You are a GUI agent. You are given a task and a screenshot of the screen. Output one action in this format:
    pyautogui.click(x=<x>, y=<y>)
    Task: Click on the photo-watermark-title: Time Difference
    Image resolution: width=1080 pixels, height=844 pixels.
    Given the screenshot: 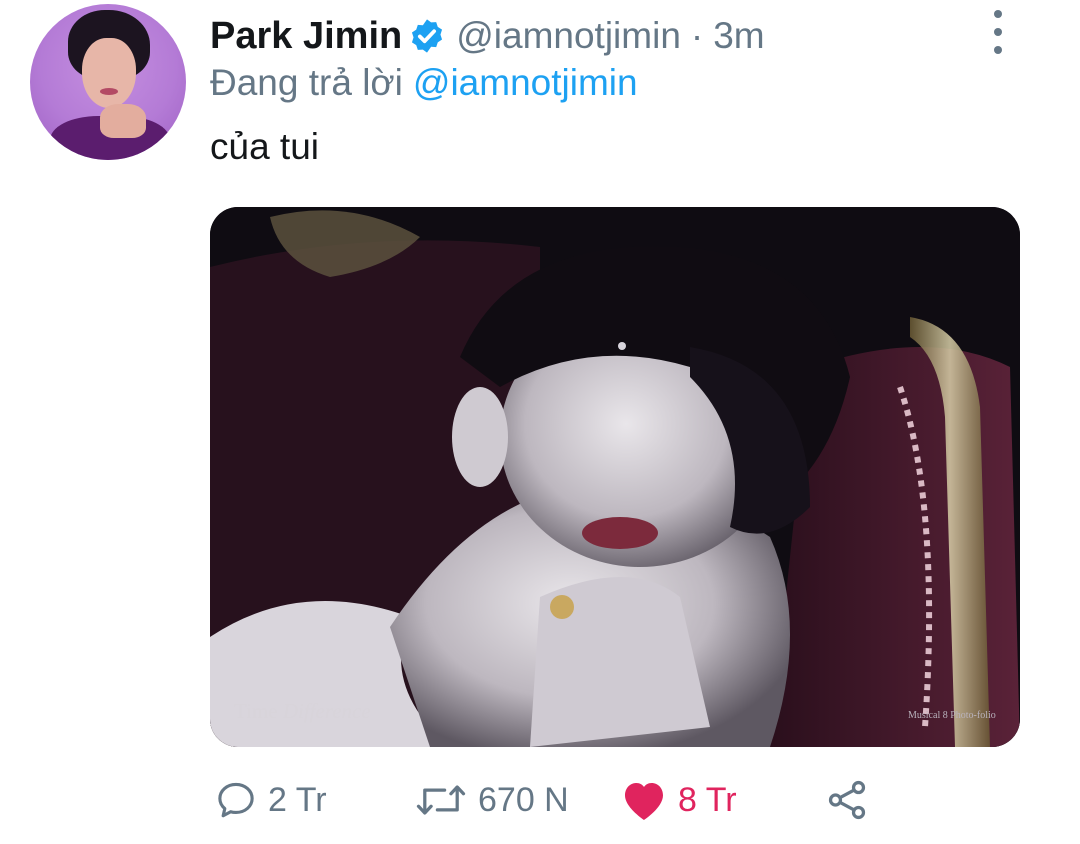 What is the action you would take?
    pyautogui.click(x=302, y=711)
    